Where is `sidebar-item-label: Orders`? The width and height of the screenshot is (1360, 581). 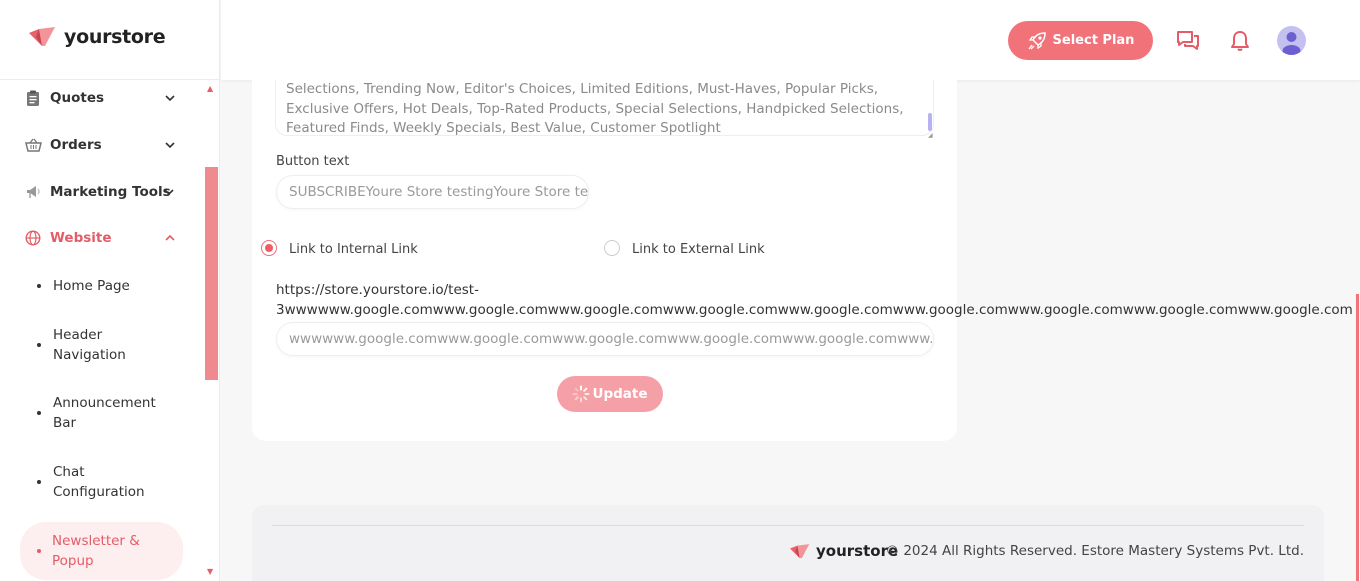 sidebar-item-label: Orders is located at coordinates (76, 145).